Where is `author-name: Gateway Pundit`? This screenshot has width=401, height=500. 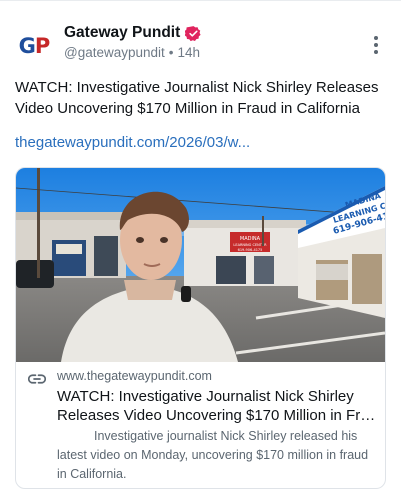
author-name: Gateway Pundit is located at coordinates (122, 33).